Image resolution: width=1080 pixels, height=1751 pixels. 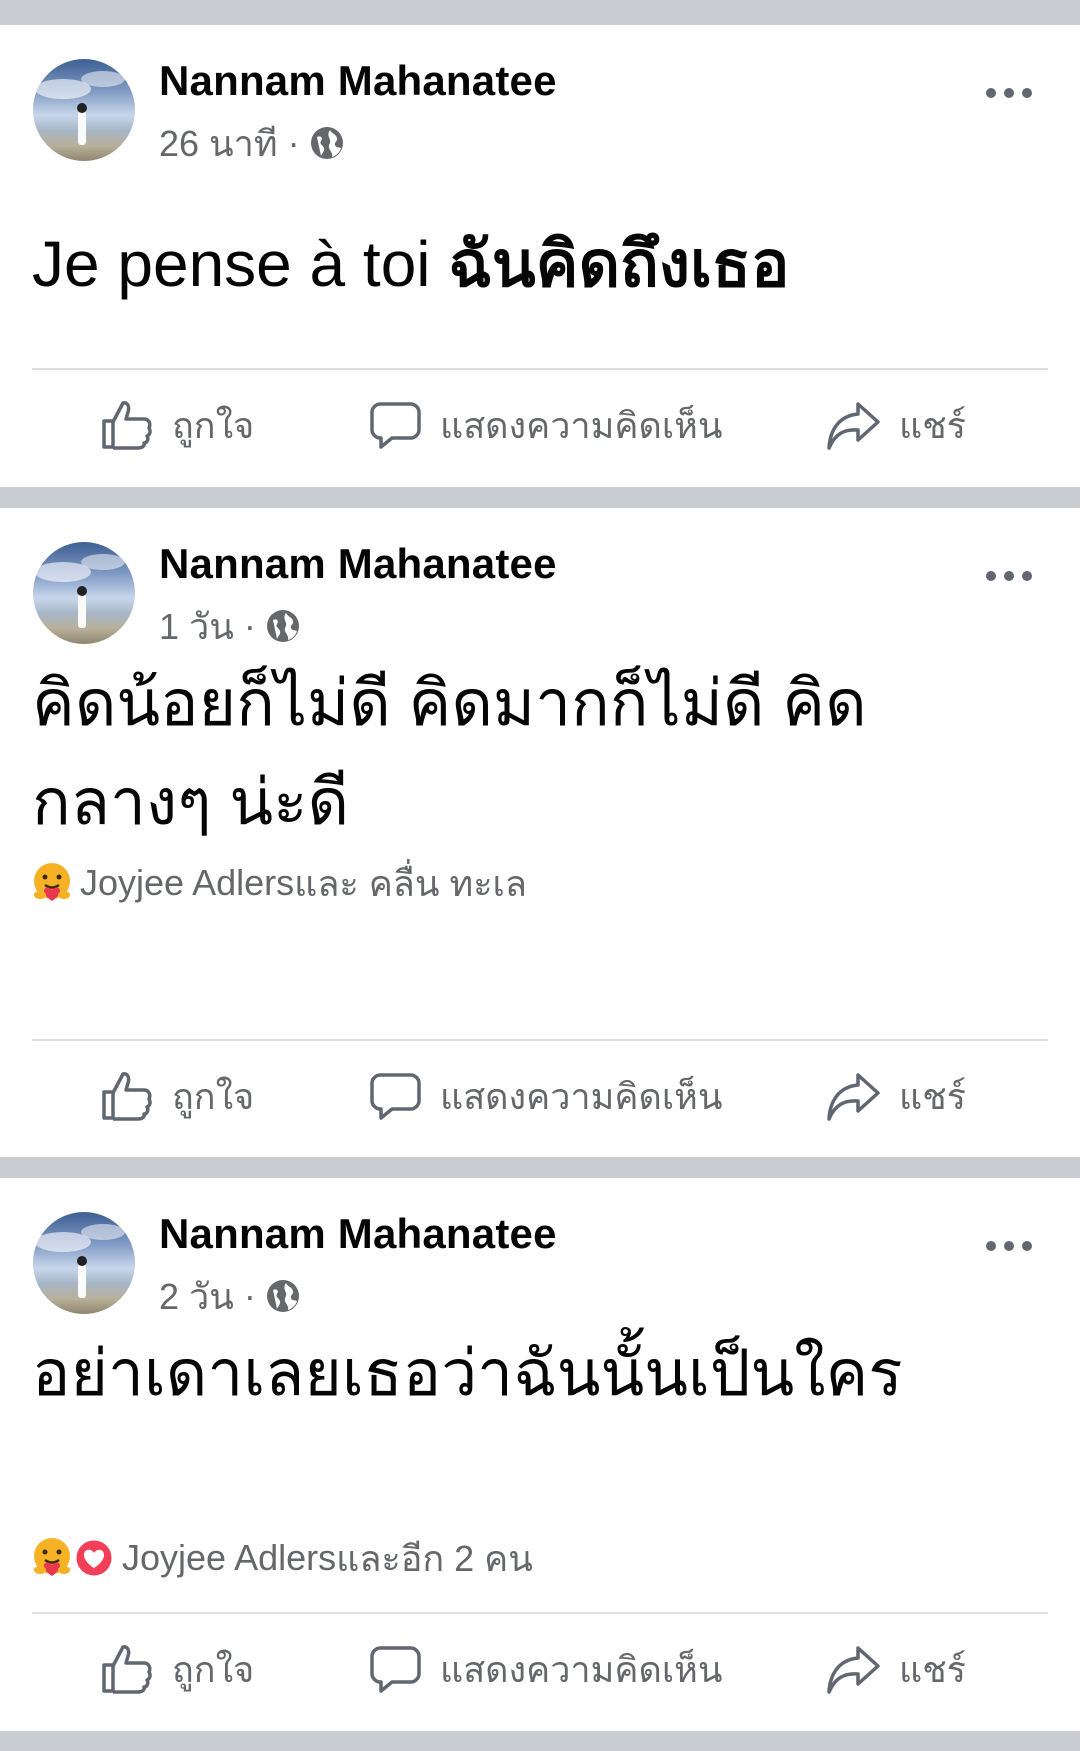 I want to click on post-timestamp: 2 วัน, so click(x=196, y=1296).